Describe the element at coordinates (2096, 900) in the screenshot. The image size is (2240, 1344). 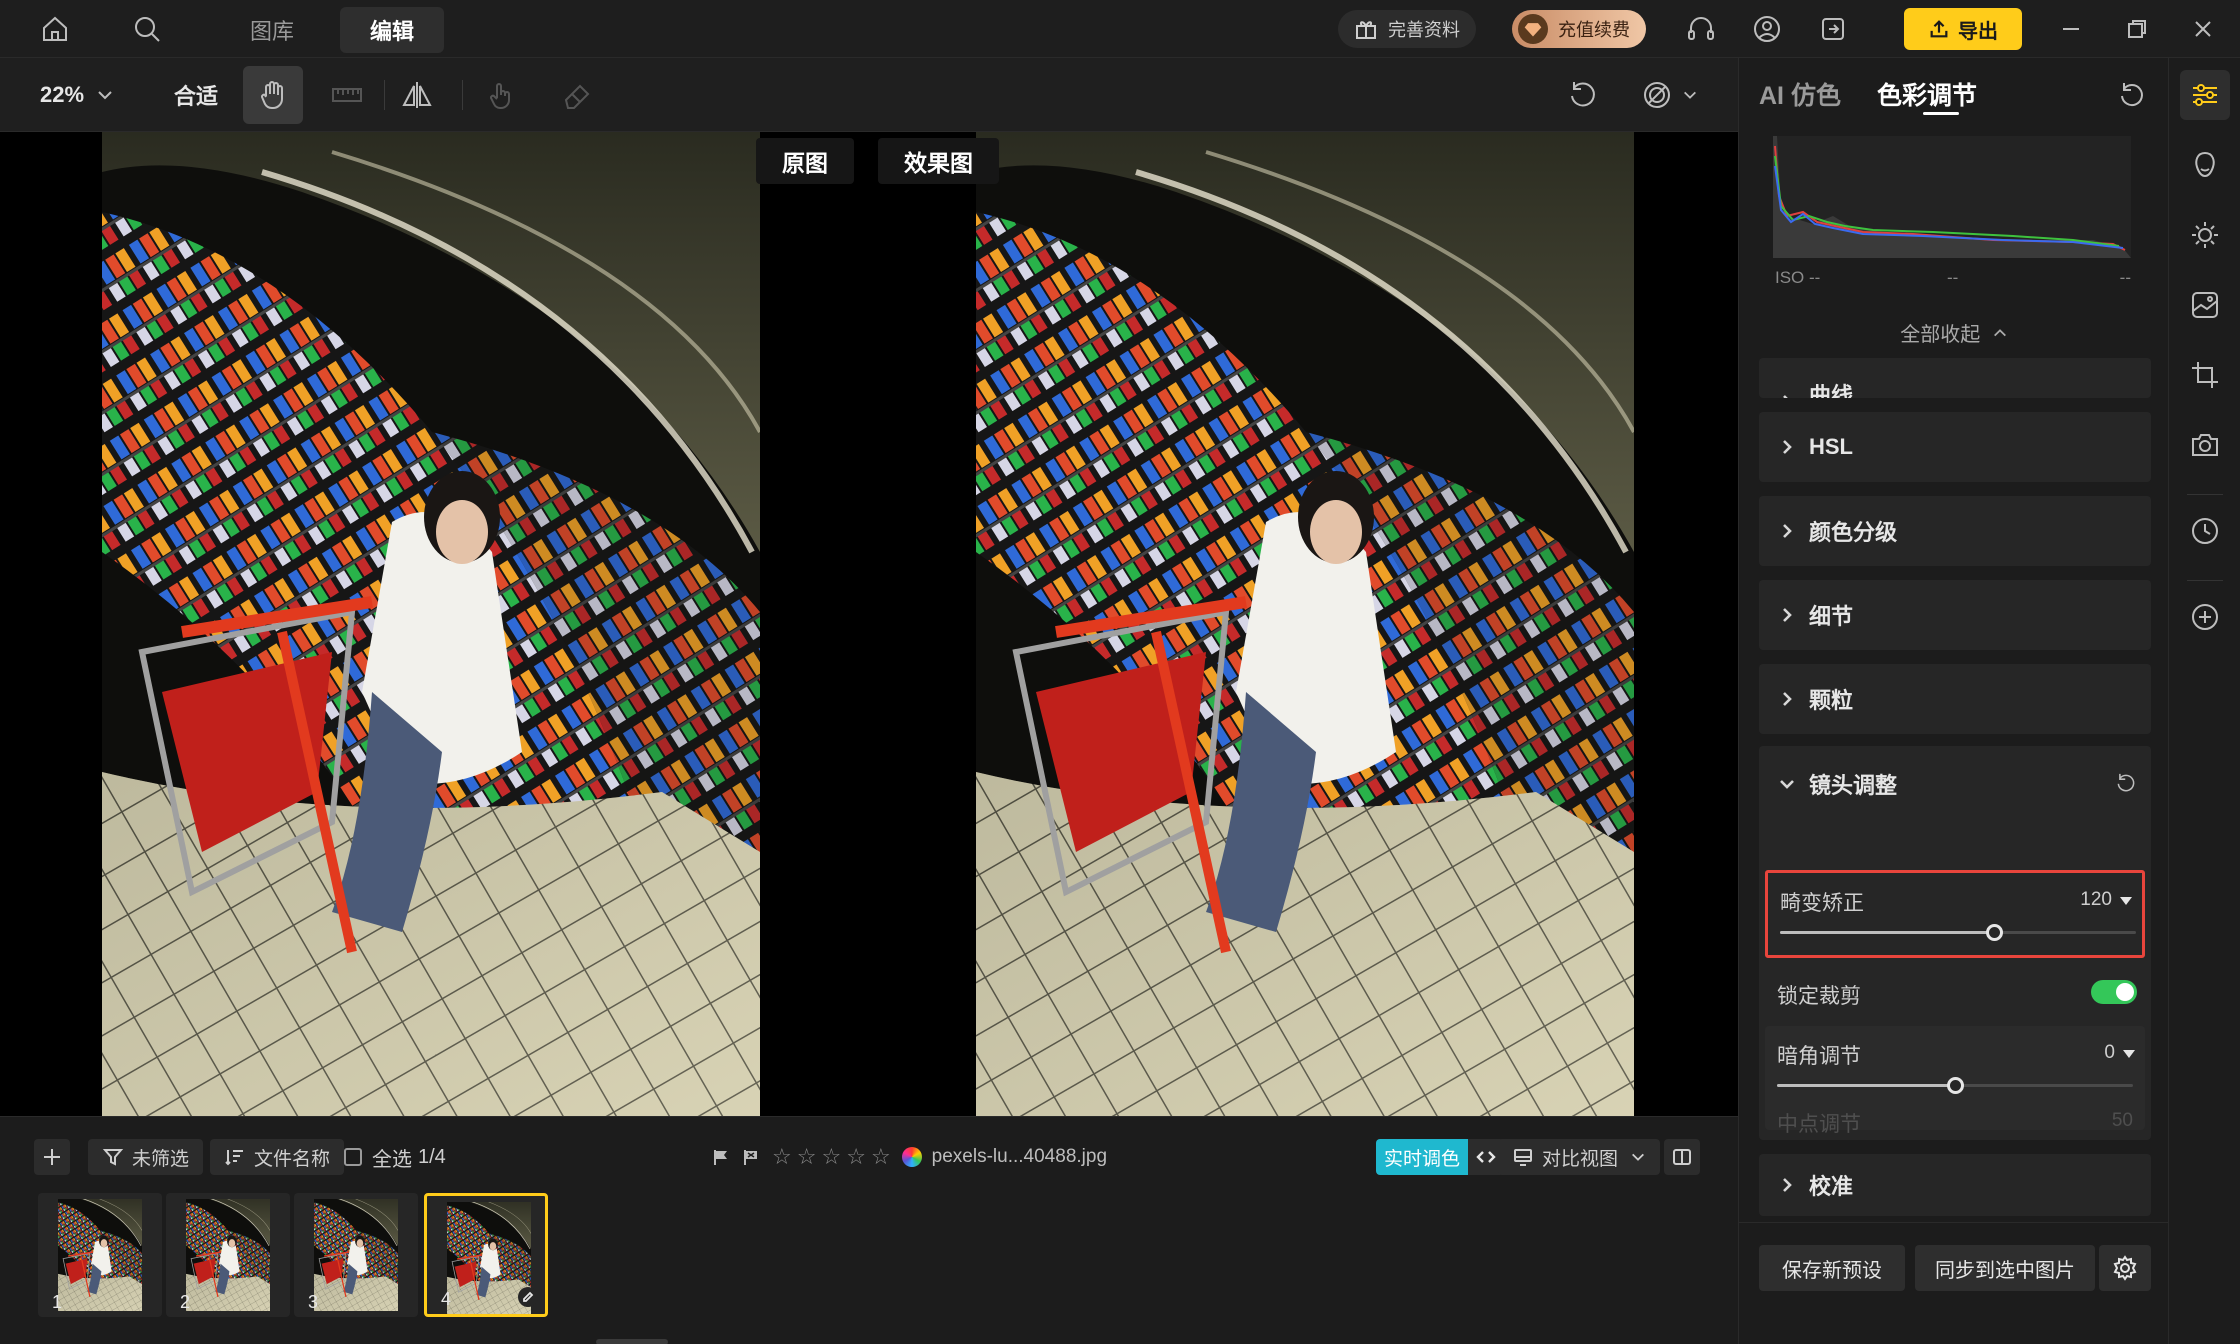
I see `distortion-value: 120` at that location.